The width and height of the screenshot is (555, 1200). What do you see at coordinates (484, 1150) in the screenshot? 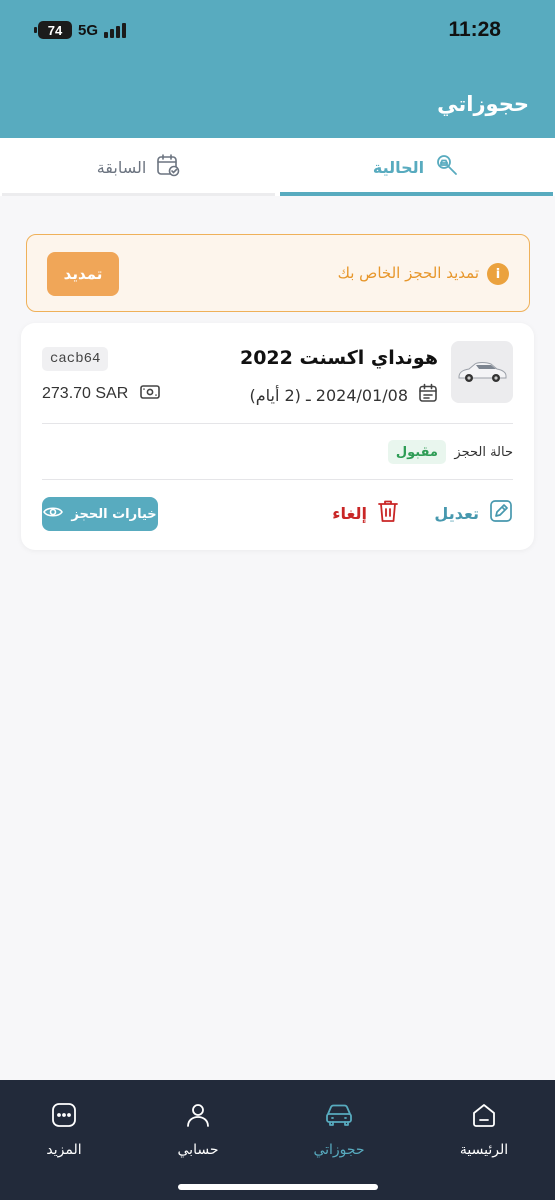
I see `nav-home-label: الرئيسية` at bounding box center [484, 1150].